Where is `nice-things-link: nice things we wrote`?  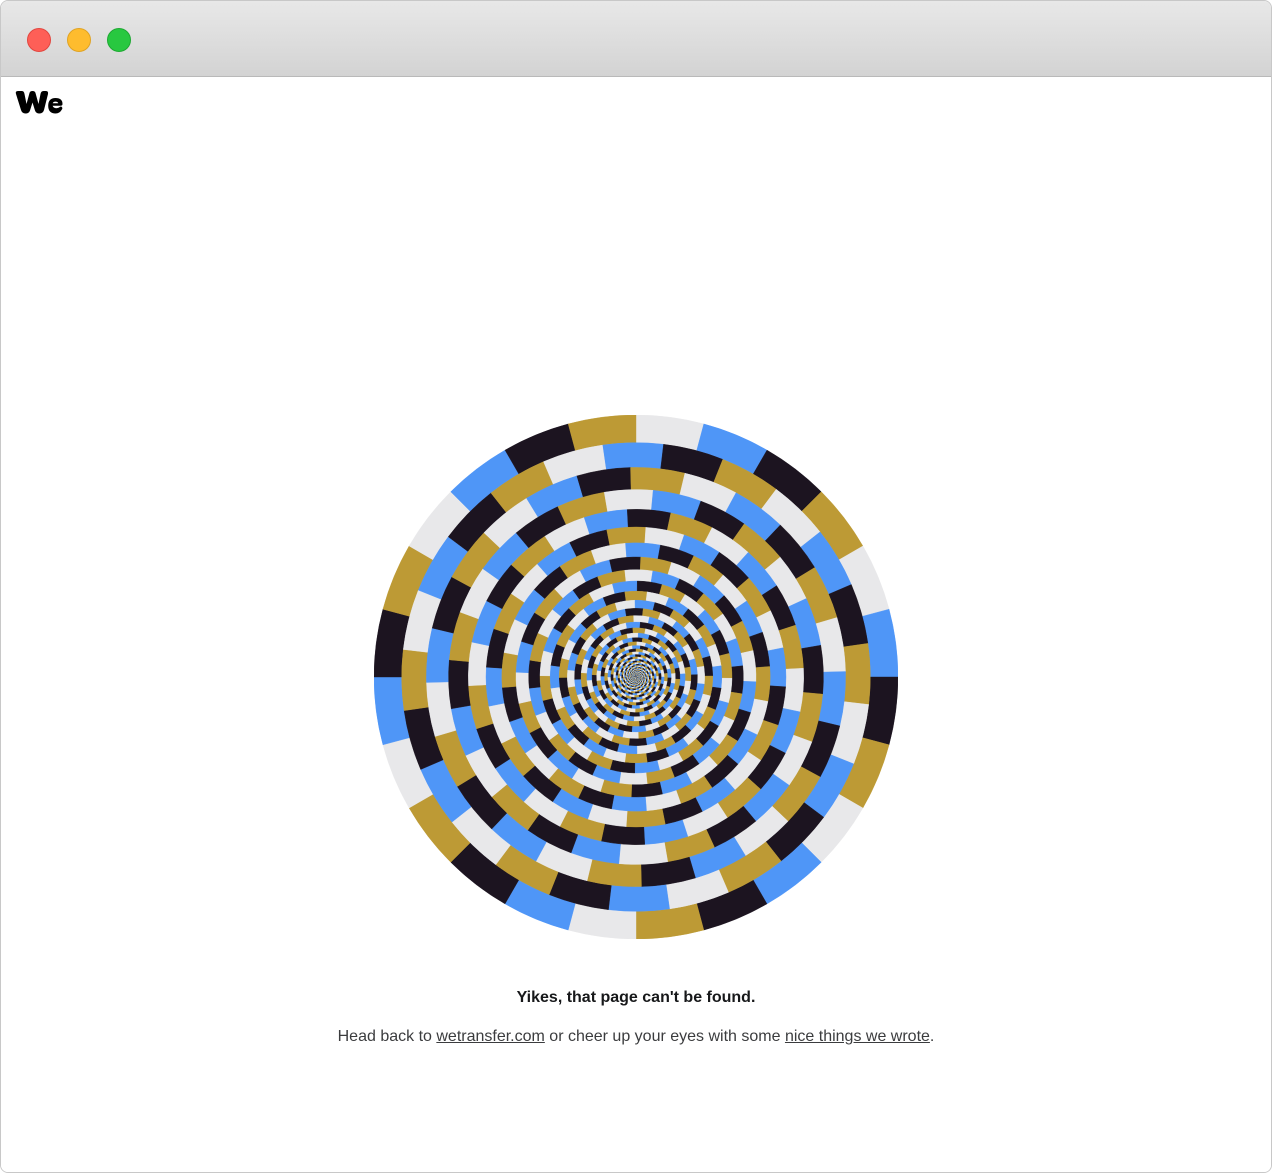 nice-things-link: nice things we wrote is located at coordinates (857, 1036).